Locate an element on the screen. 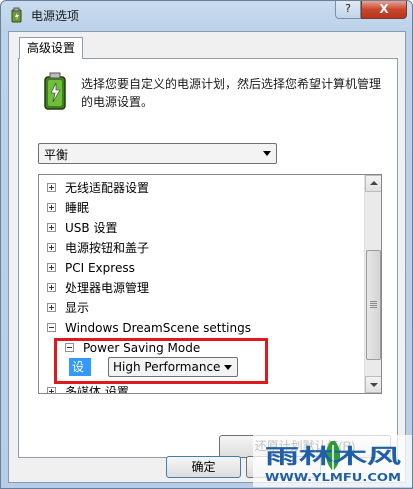 The image size is (413, 489). tree-item-processor: 处理器电源管理 is located at coordinates (98, 288).